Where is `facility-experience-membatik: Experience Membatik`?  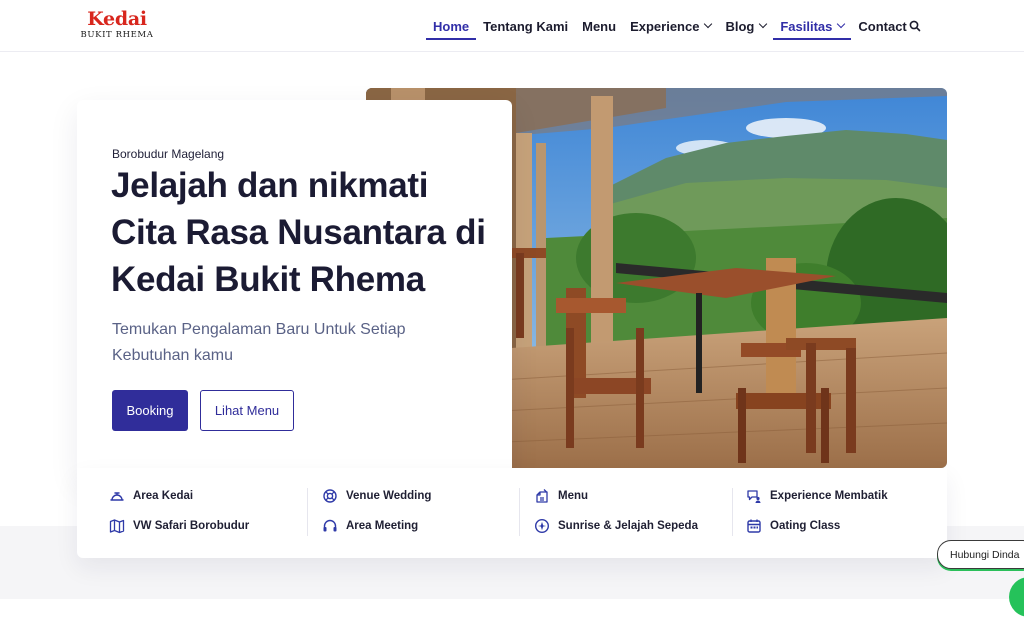 facility-experience-membatik: Experience Membatik is located at coordinates (817, 496).